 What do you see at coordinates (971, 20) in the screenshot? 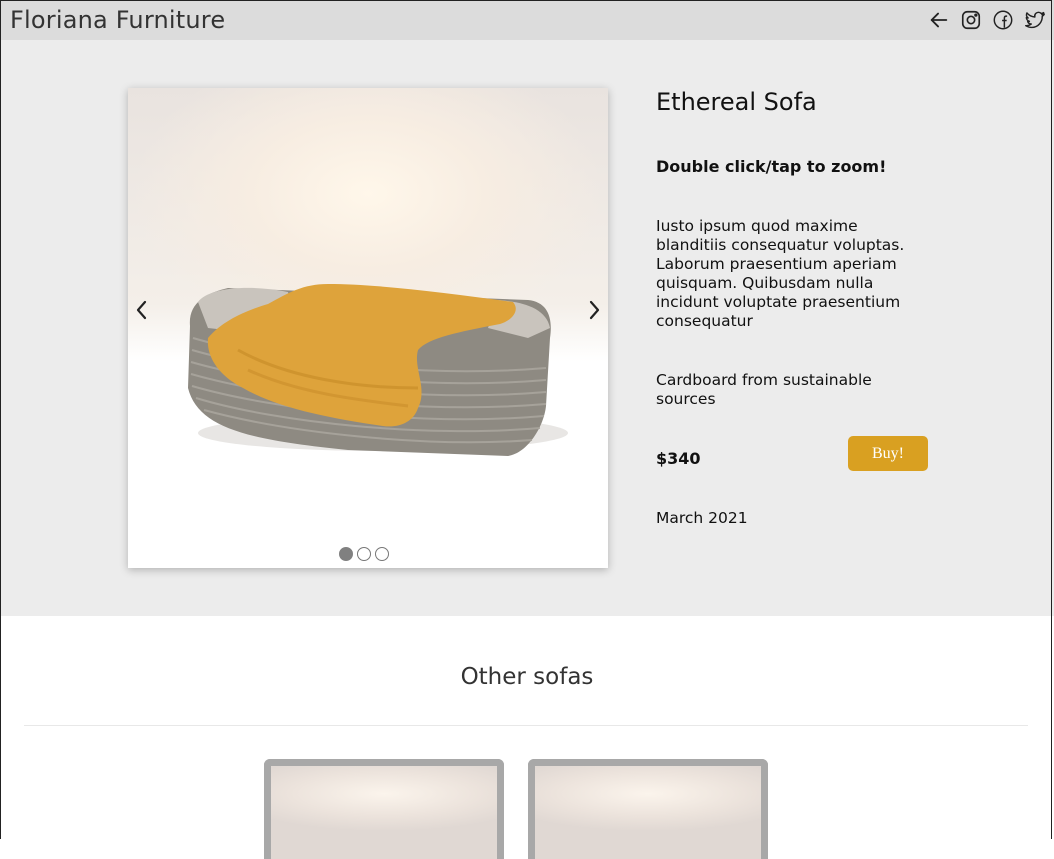
I see `instagram-icon` at bounding box center [971, 20].